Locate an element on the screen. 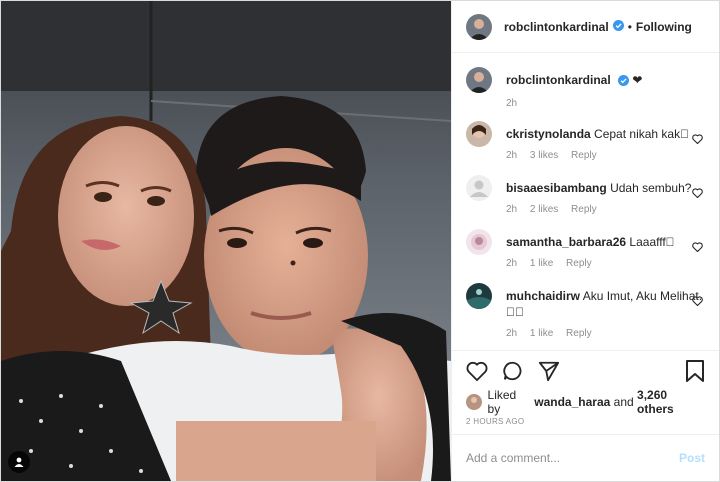 The height and width of the screenshot is (482, 720). comment-username: muhchaidirw is located at coordinates (543, 296).